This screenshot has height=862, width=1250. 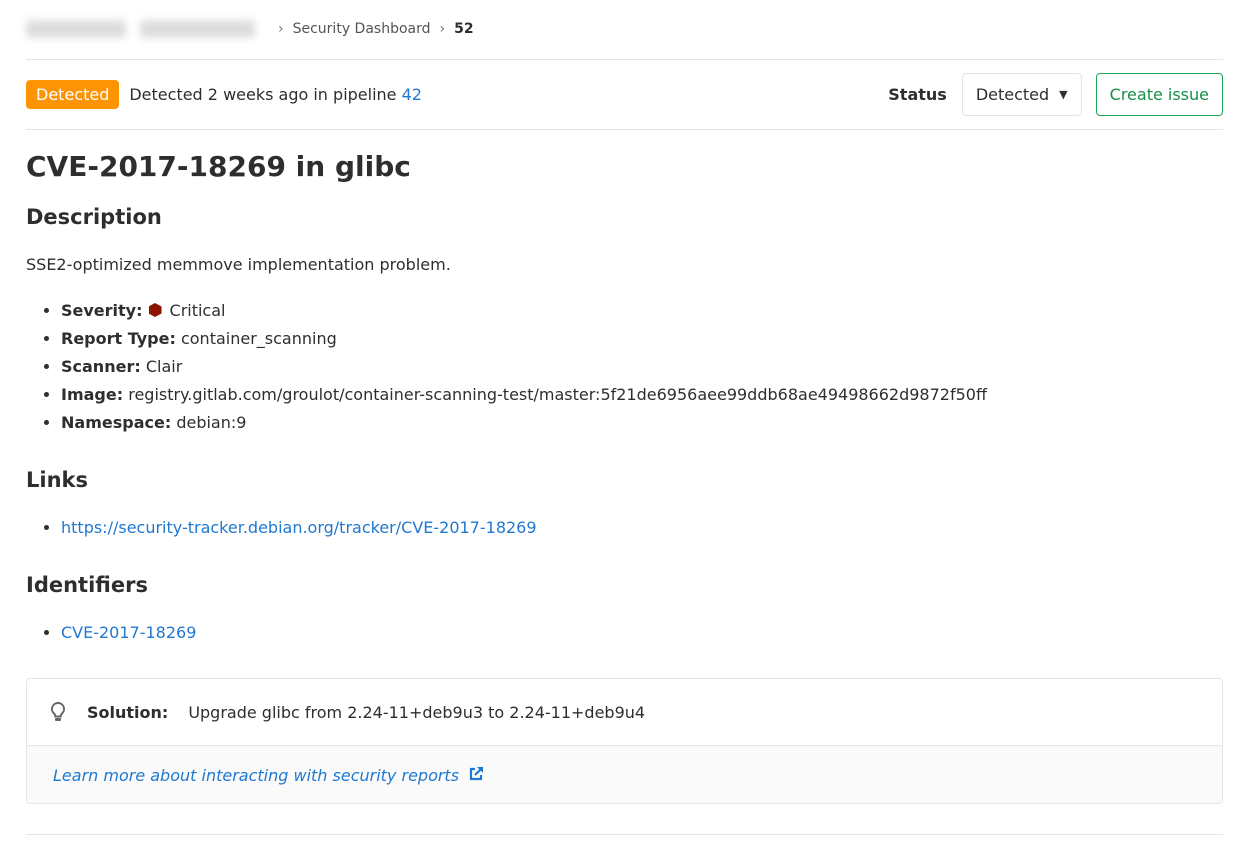 I want to click on external-link-icon, so click(x=477, y=773).